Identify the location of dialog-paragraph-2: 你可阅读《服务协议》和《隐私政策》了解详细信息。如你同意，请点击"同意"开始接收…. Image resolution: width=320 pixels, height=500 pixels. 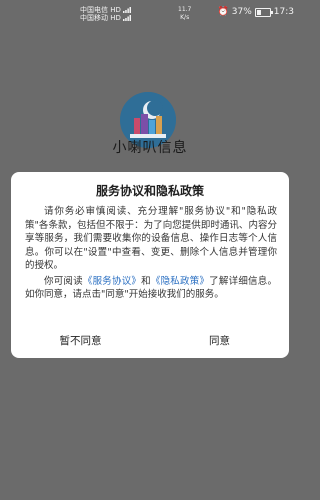
(151, 288).